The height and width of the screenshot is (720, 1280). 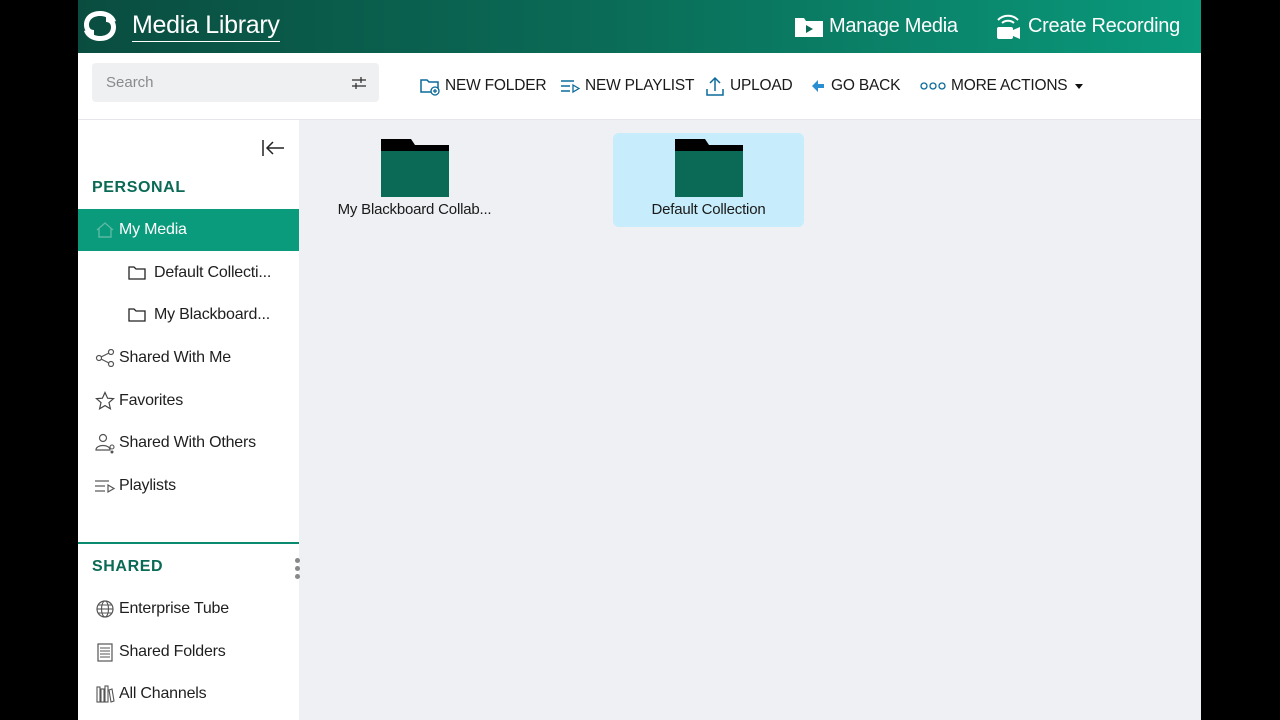 I want to click on new-playlist-label: NEW PLAYLIST, so click(x=640, y=85).